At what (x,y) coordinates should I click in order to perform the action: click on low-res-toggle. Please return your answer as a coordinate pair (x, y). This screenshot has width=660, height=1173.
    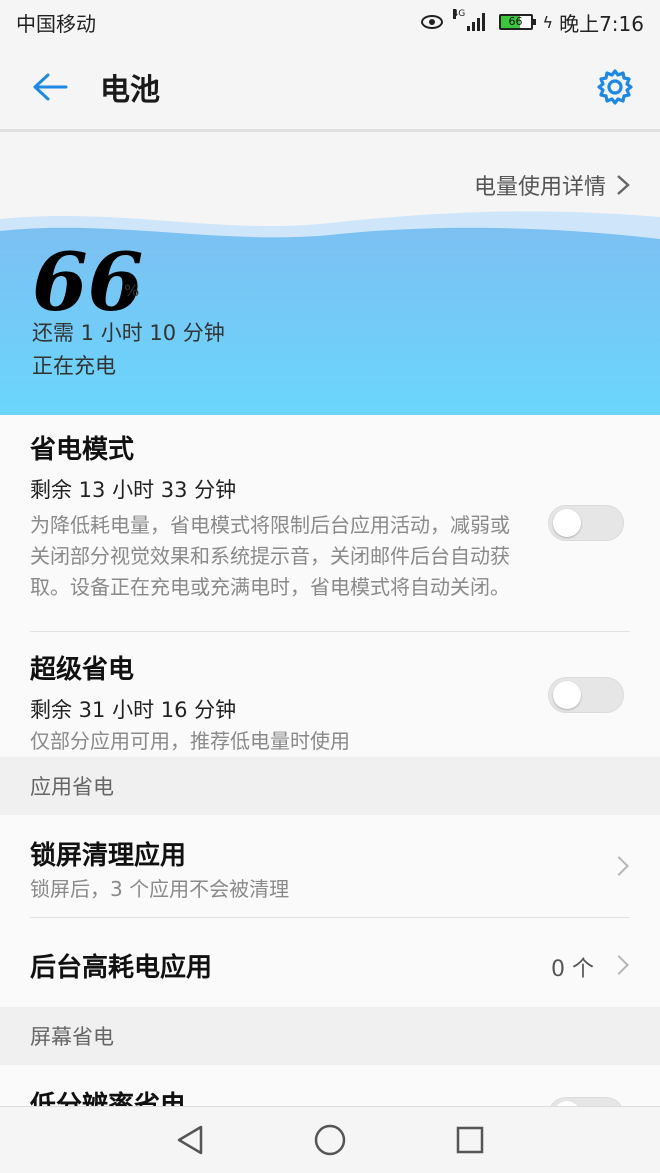
    Looking at the image, I should click on (586, 1101).